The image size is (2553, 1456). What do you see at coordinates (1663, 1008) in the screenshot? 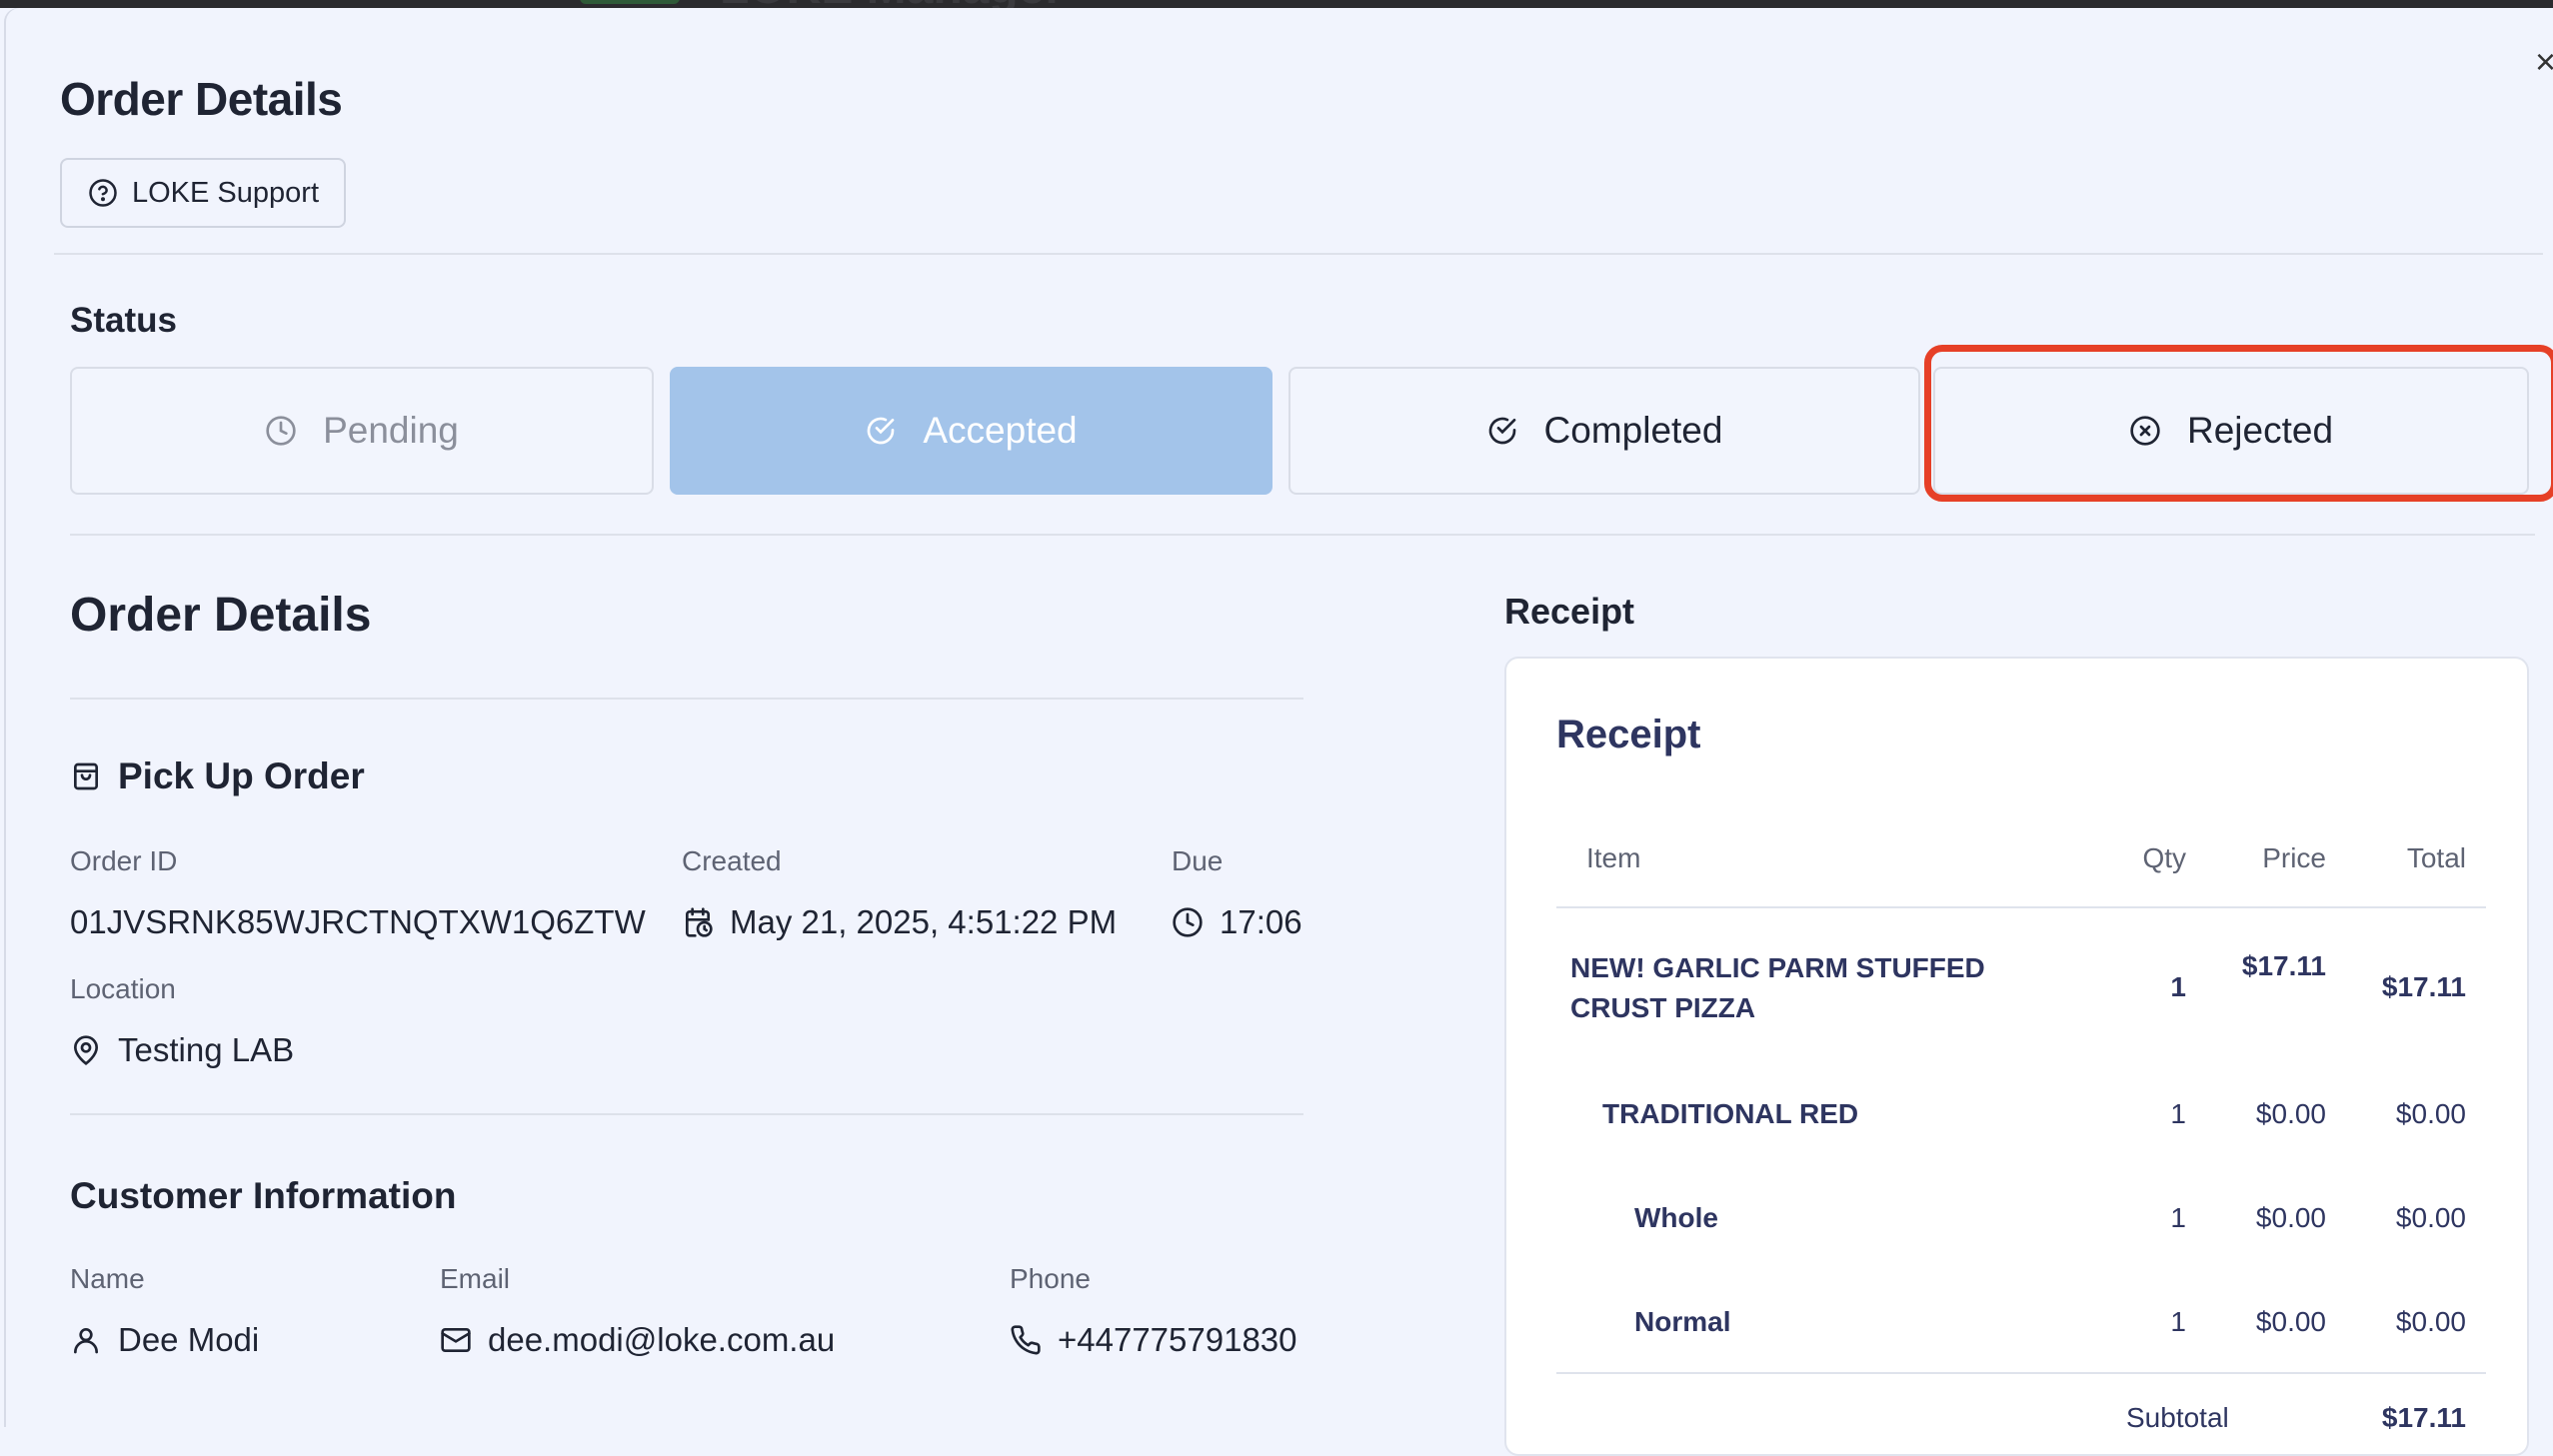
I see `receipt-item-line2: CRUST PIZZA` at bounding box center [1663, 1008].